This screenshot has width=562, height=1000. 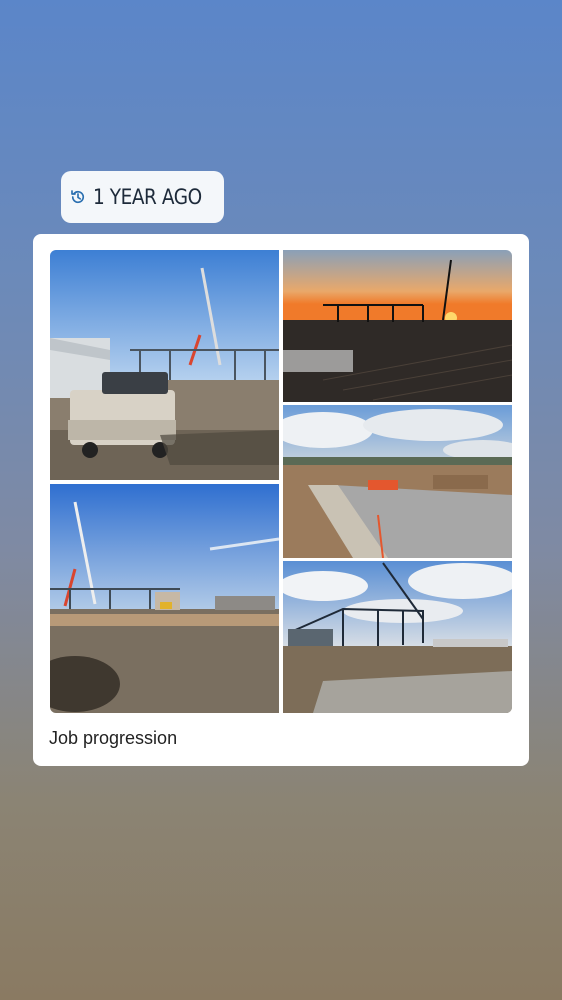 I want to click on memory-timestamp-badge: 1 YEAR AGO, so click(x=142, y=197).